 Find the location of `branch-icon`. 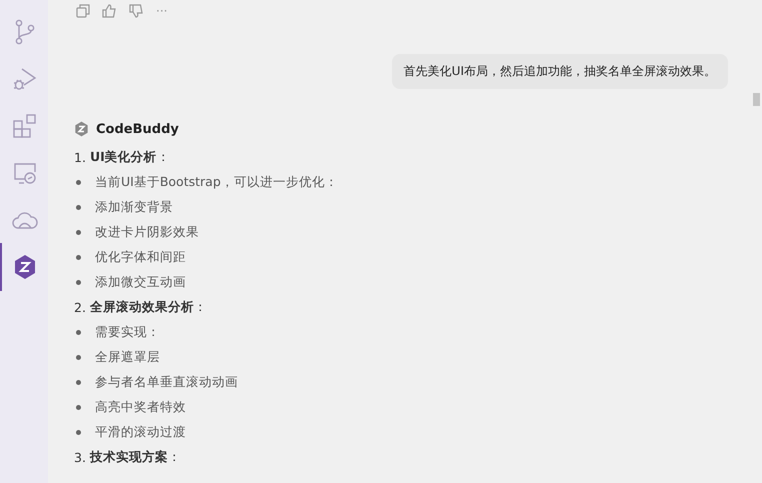

branch-icon is located at coordinates (25, 32).